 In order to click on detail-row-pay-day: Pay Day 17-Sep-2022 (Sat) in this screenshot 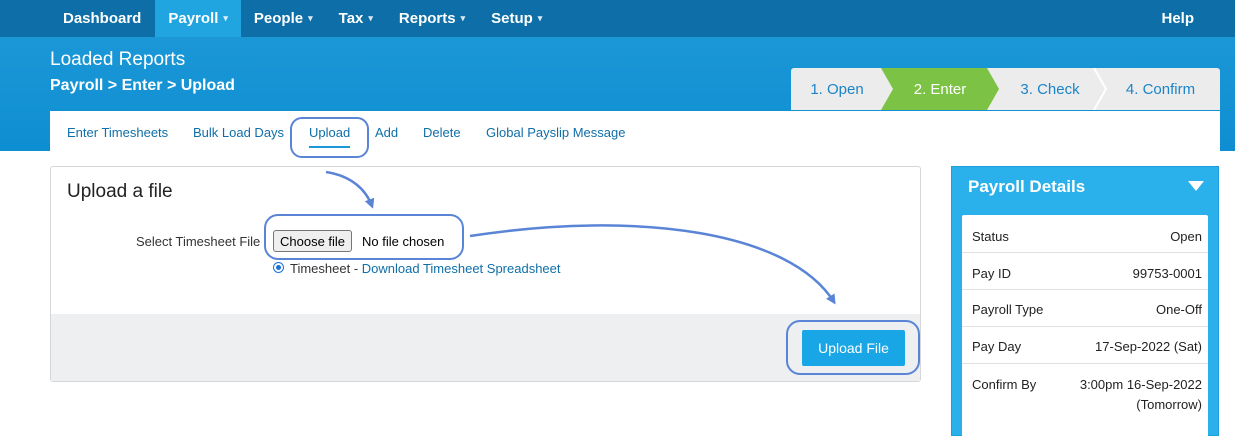, I will do `click(1085, 345)`.